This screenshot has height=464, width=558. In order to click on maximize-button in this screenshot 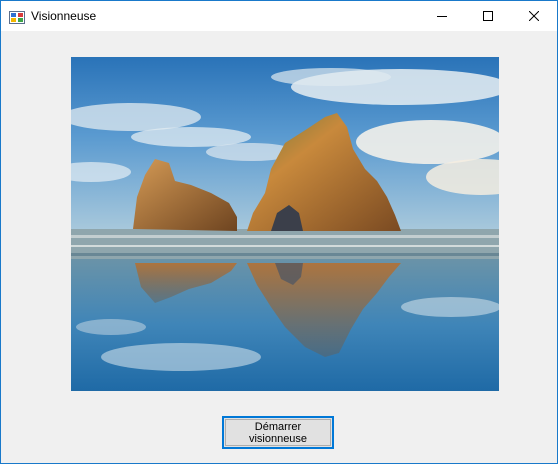, I will do `click(488, 16)`.